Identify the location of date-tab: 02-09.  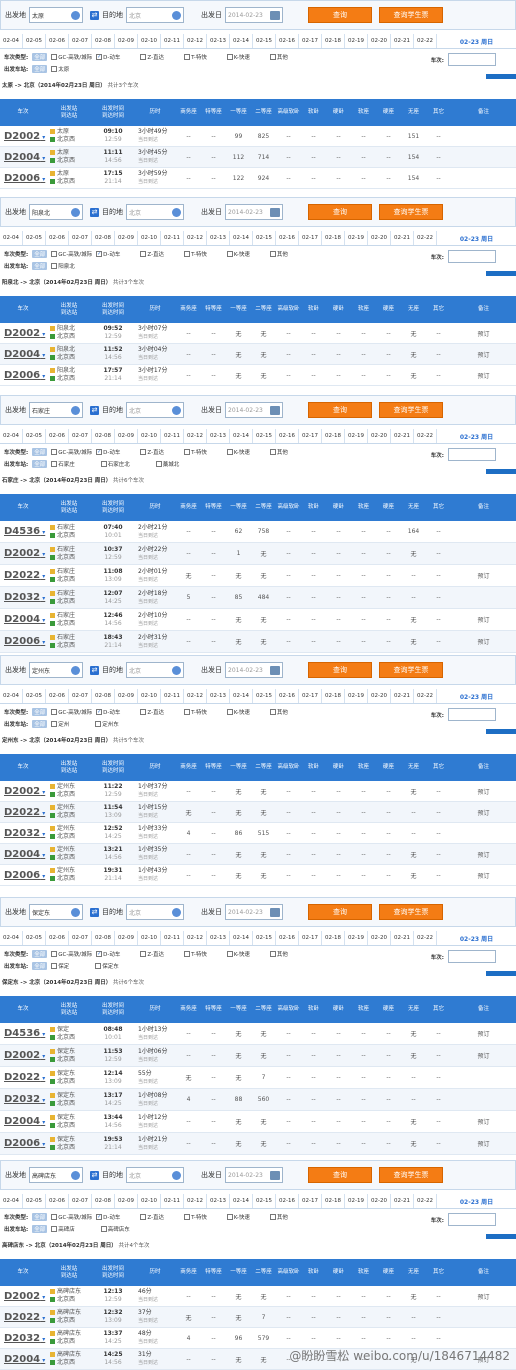
(126, 436).